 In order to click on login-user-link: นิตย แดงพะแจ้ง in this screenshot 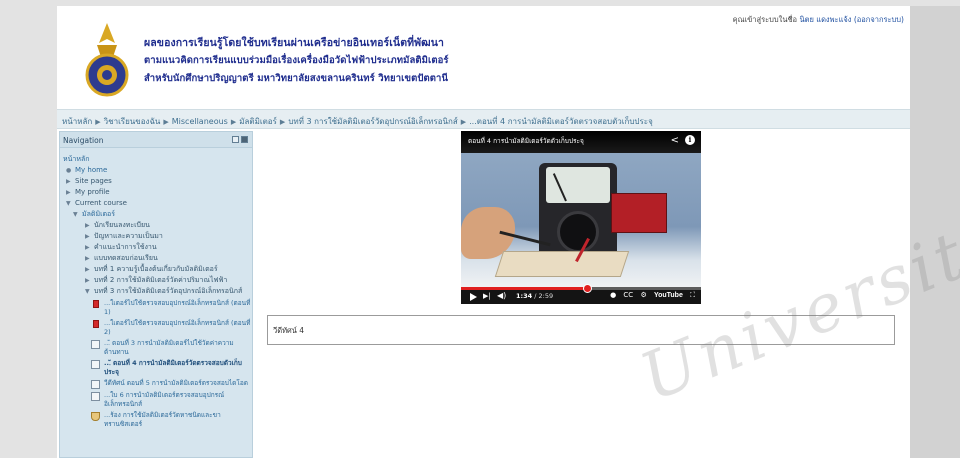, I will do `click(825, 19)`.